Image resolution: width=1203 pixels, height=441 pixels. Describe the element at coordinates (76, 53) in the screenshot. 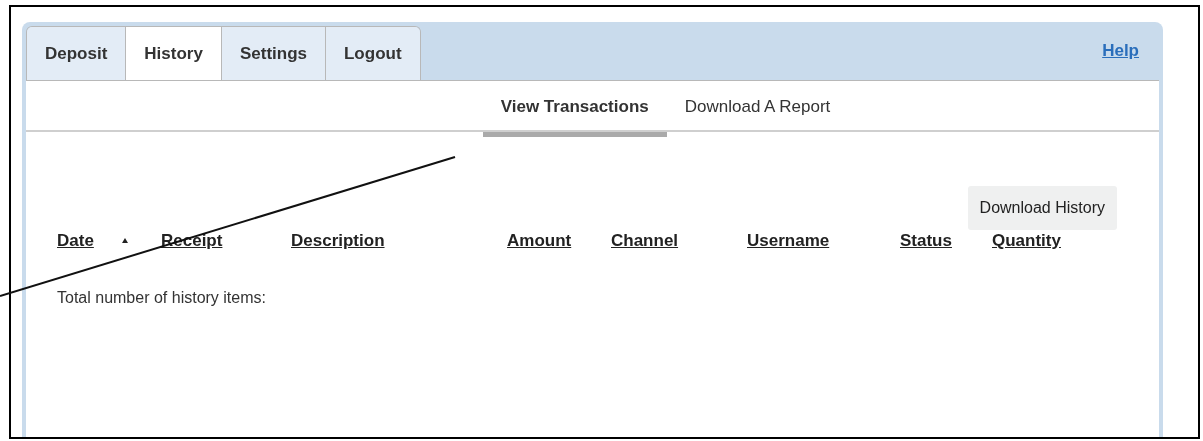

I see `nav-tab: Deposit` at that location.